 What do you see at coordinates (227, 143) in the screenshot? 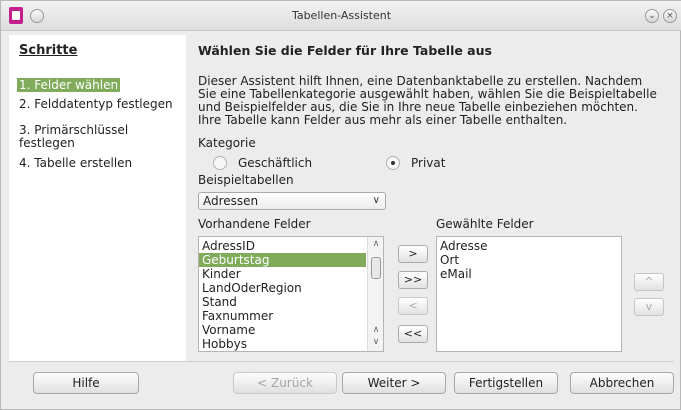
I see `category-label: Kategorie` at bounding box center [227, 143].